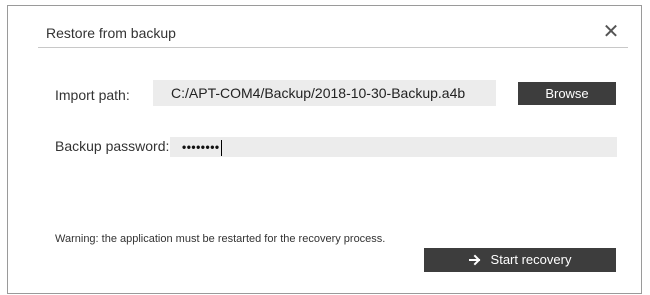 The width and height of the screenshot is (650, 295). Describe the element at coordinates (111, 33) in the screenshot. I see `dialog-title: Restore from backup` at that location.